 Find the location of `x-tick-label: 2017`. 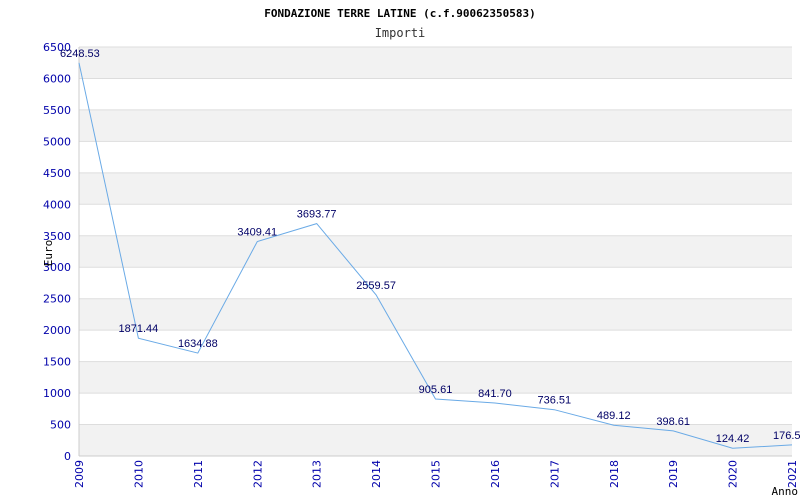

x-tick-label: 2017 is located at coordinates (554, 474).